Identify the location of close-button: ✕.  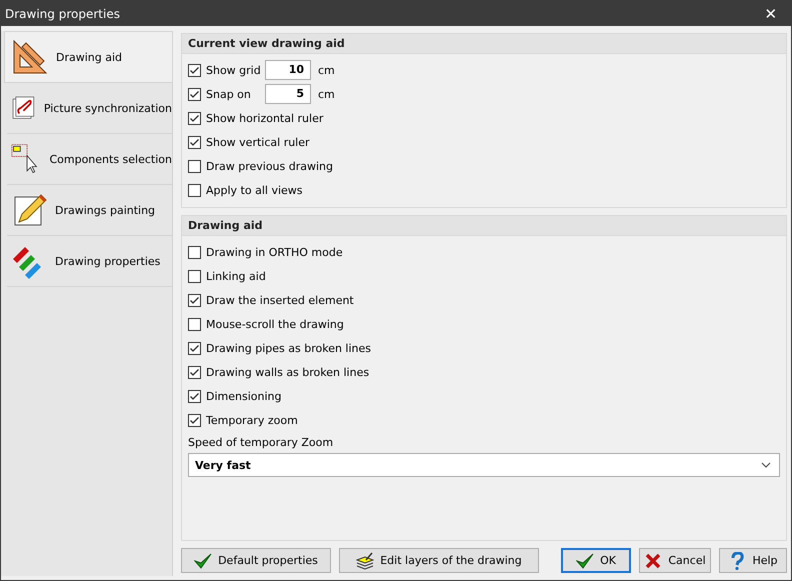
(771, 13).